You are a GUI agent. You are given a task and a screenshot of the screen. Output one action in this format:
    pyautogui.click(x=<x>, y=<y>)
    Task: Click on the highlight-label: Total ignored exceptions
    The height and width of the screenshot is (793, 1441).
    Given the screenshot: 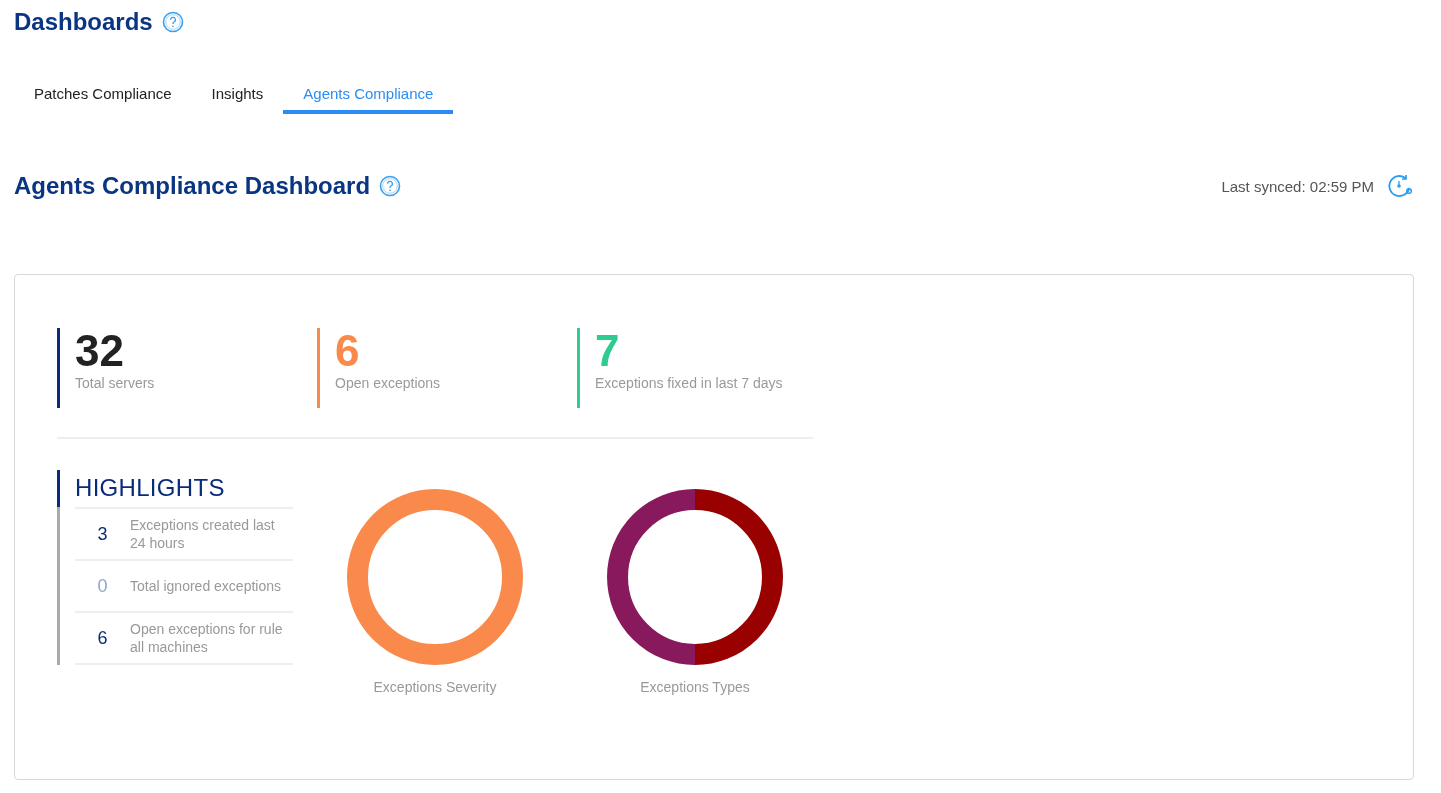 What is the action you would take?
    pyautogui.click(x=205, y=586)
    